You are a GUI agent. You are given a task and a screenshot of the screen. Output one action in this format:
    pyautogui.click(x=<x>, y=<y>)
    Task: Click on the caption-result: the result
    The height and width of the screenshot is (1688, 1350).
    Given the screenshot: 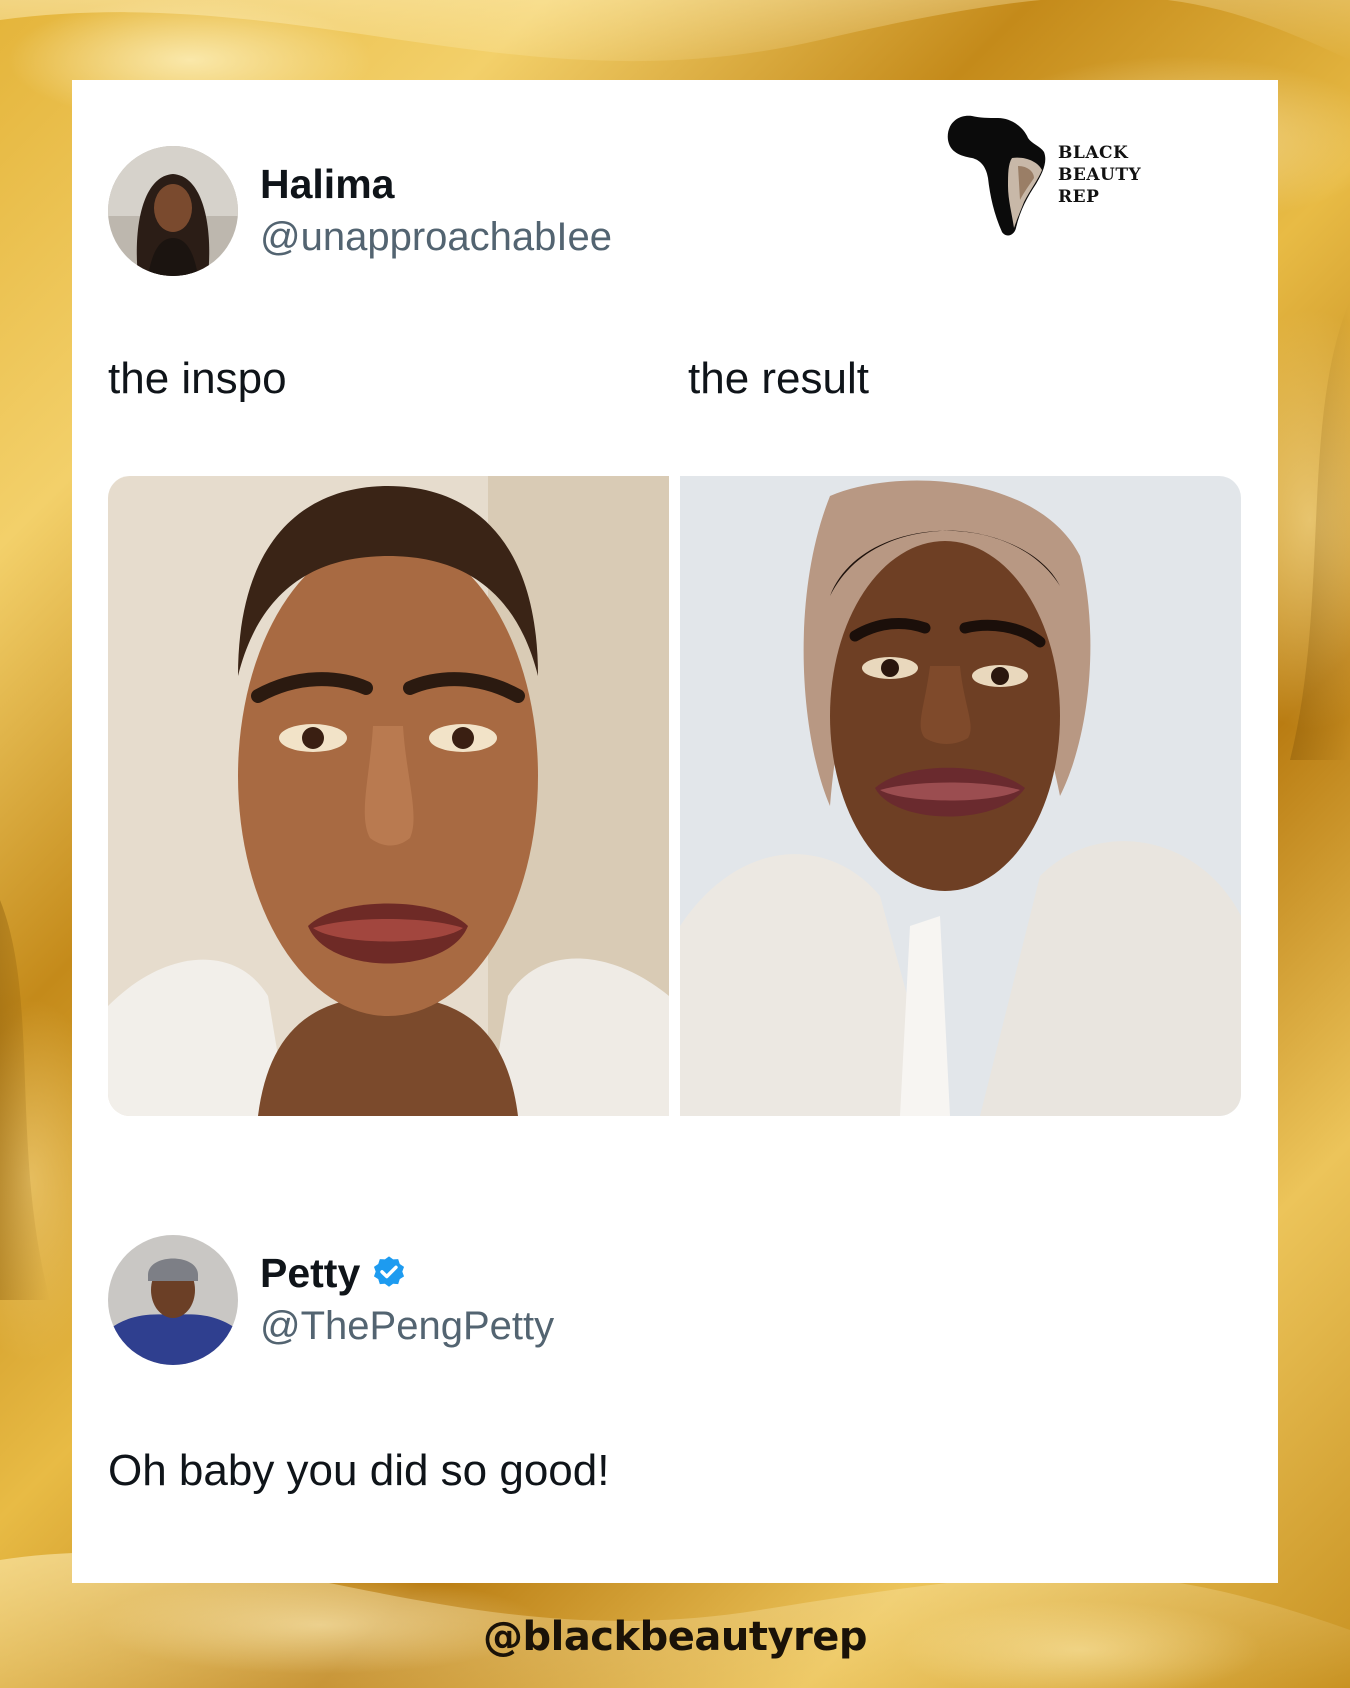 What is the action you would take?
    pyautogui.click(x=778, y=378)
    